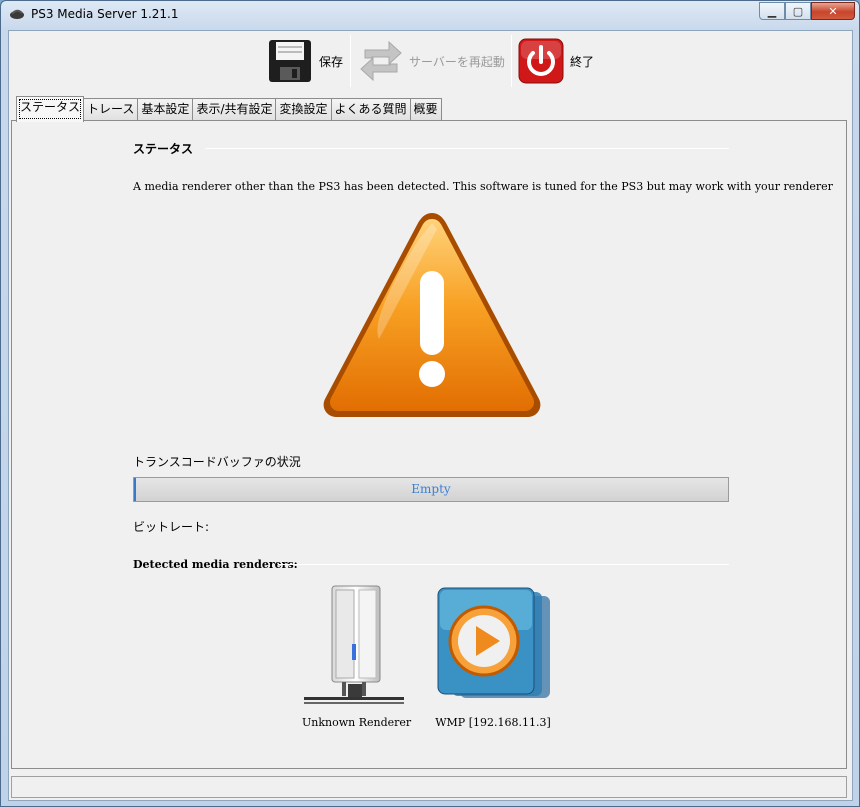 The width and height of the screenshot is (860, 807). I want to click on tab-trace: トレース, so click(111, 109).